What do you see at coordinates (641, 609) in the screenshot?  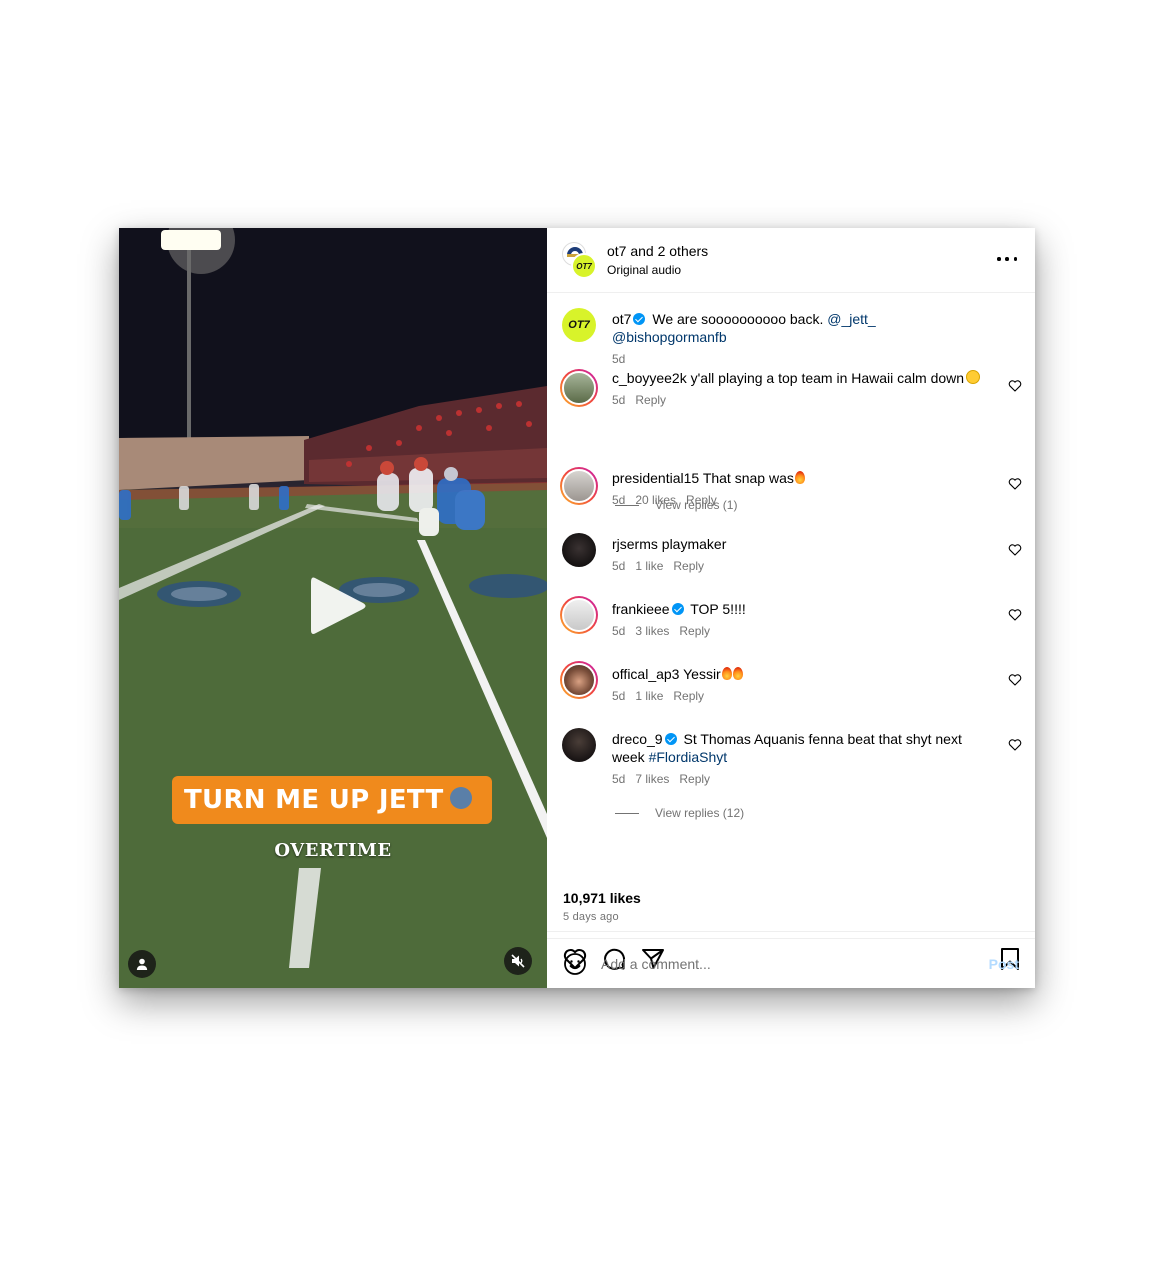 I see `comment-username: frankieee` at bounding box center [641, 609].